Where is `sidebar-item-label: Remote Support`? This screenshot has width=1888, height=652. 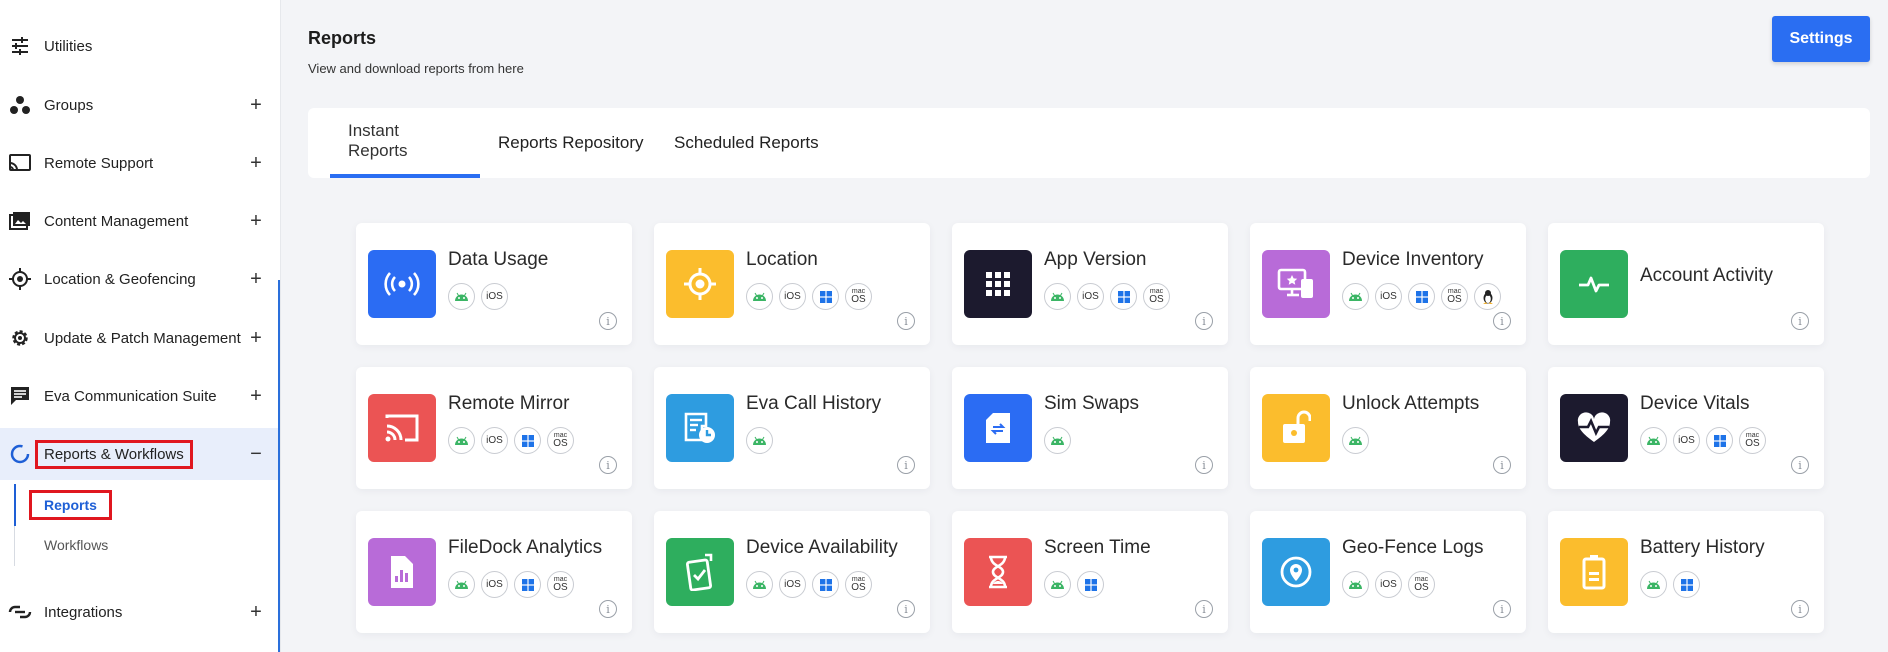 sidebar-item-label: Remote Support is located at coordinates (99, 163).